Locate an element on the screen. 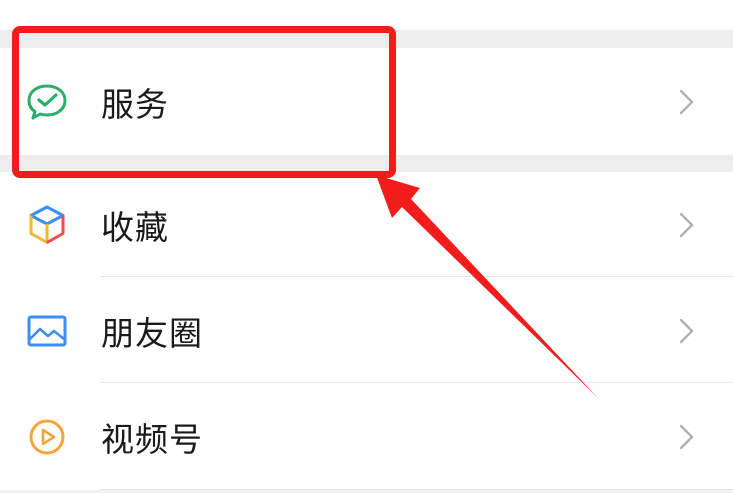  cube-icon is located at coordinates (47, 225).